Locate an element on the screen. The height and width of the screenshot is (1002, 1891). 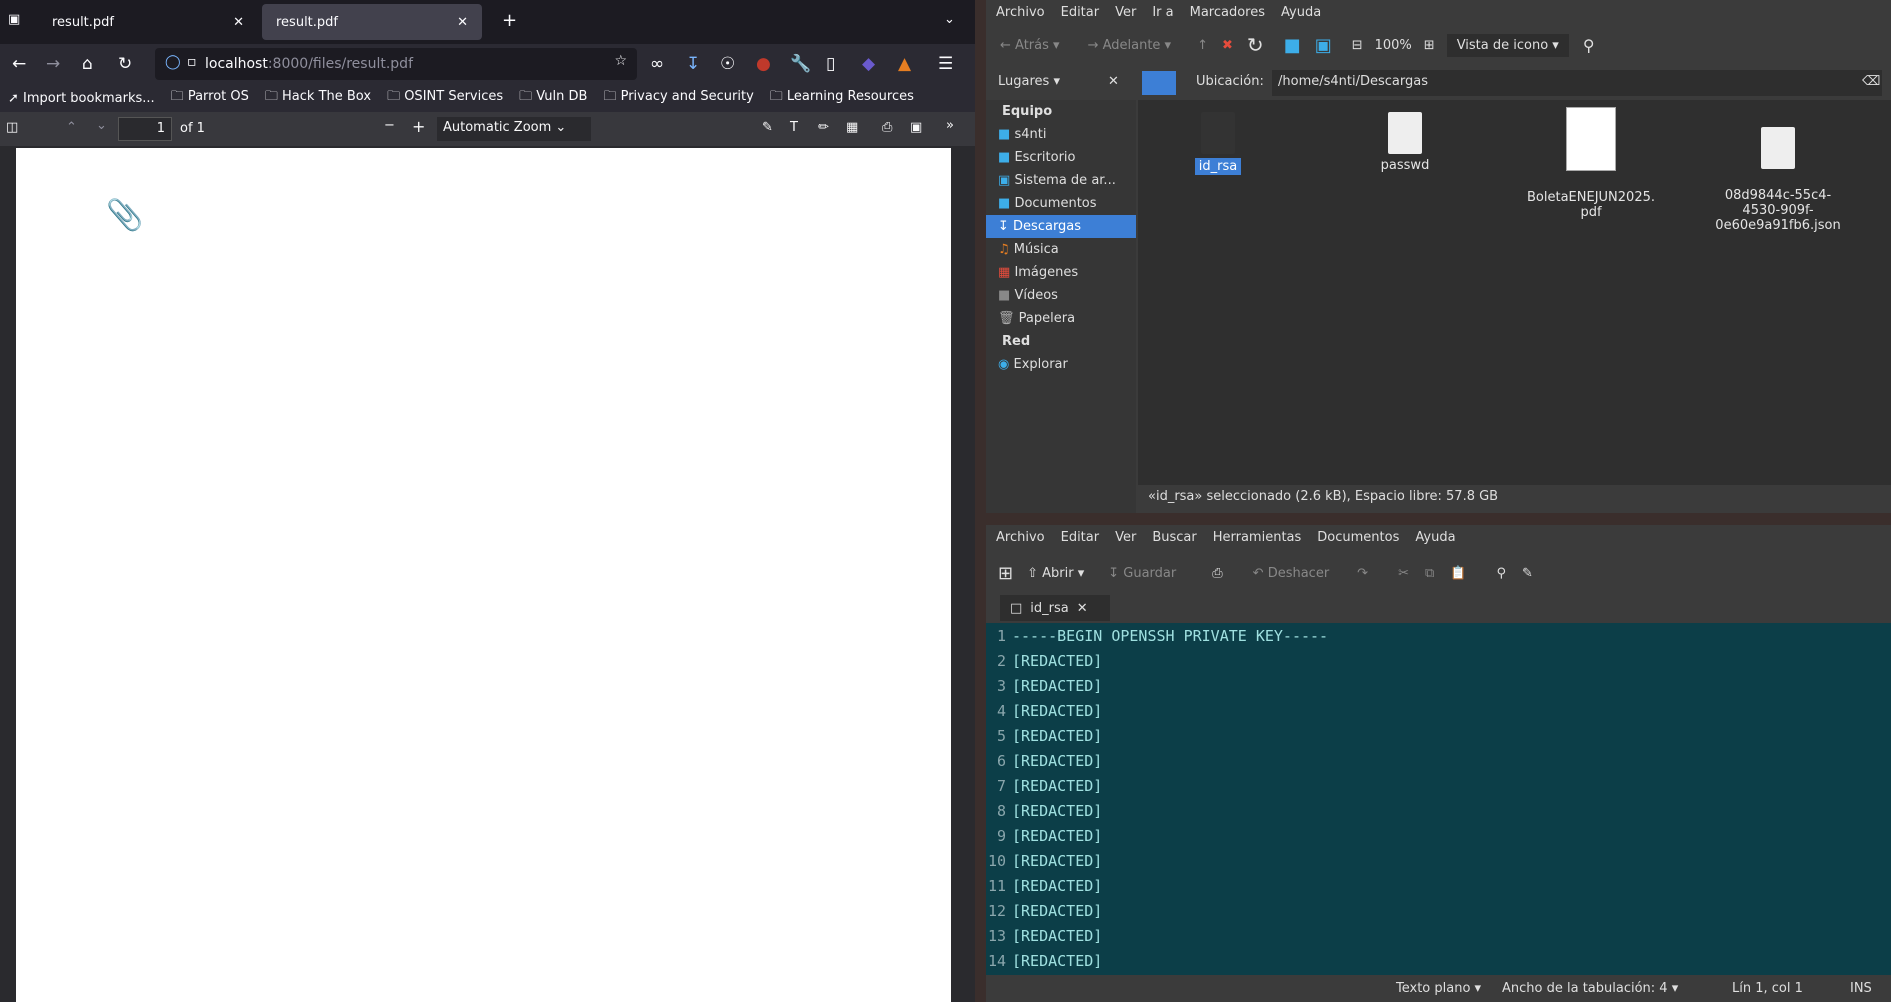
private-mask-icon: ∞ is located at coordinates (657, 64).